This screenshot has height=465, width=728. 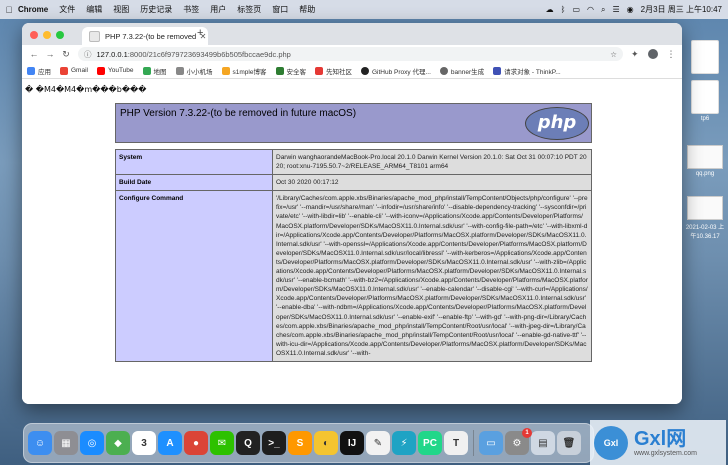 I want to click on dock-notes-icon: ✎, so click(x=378, y=443).